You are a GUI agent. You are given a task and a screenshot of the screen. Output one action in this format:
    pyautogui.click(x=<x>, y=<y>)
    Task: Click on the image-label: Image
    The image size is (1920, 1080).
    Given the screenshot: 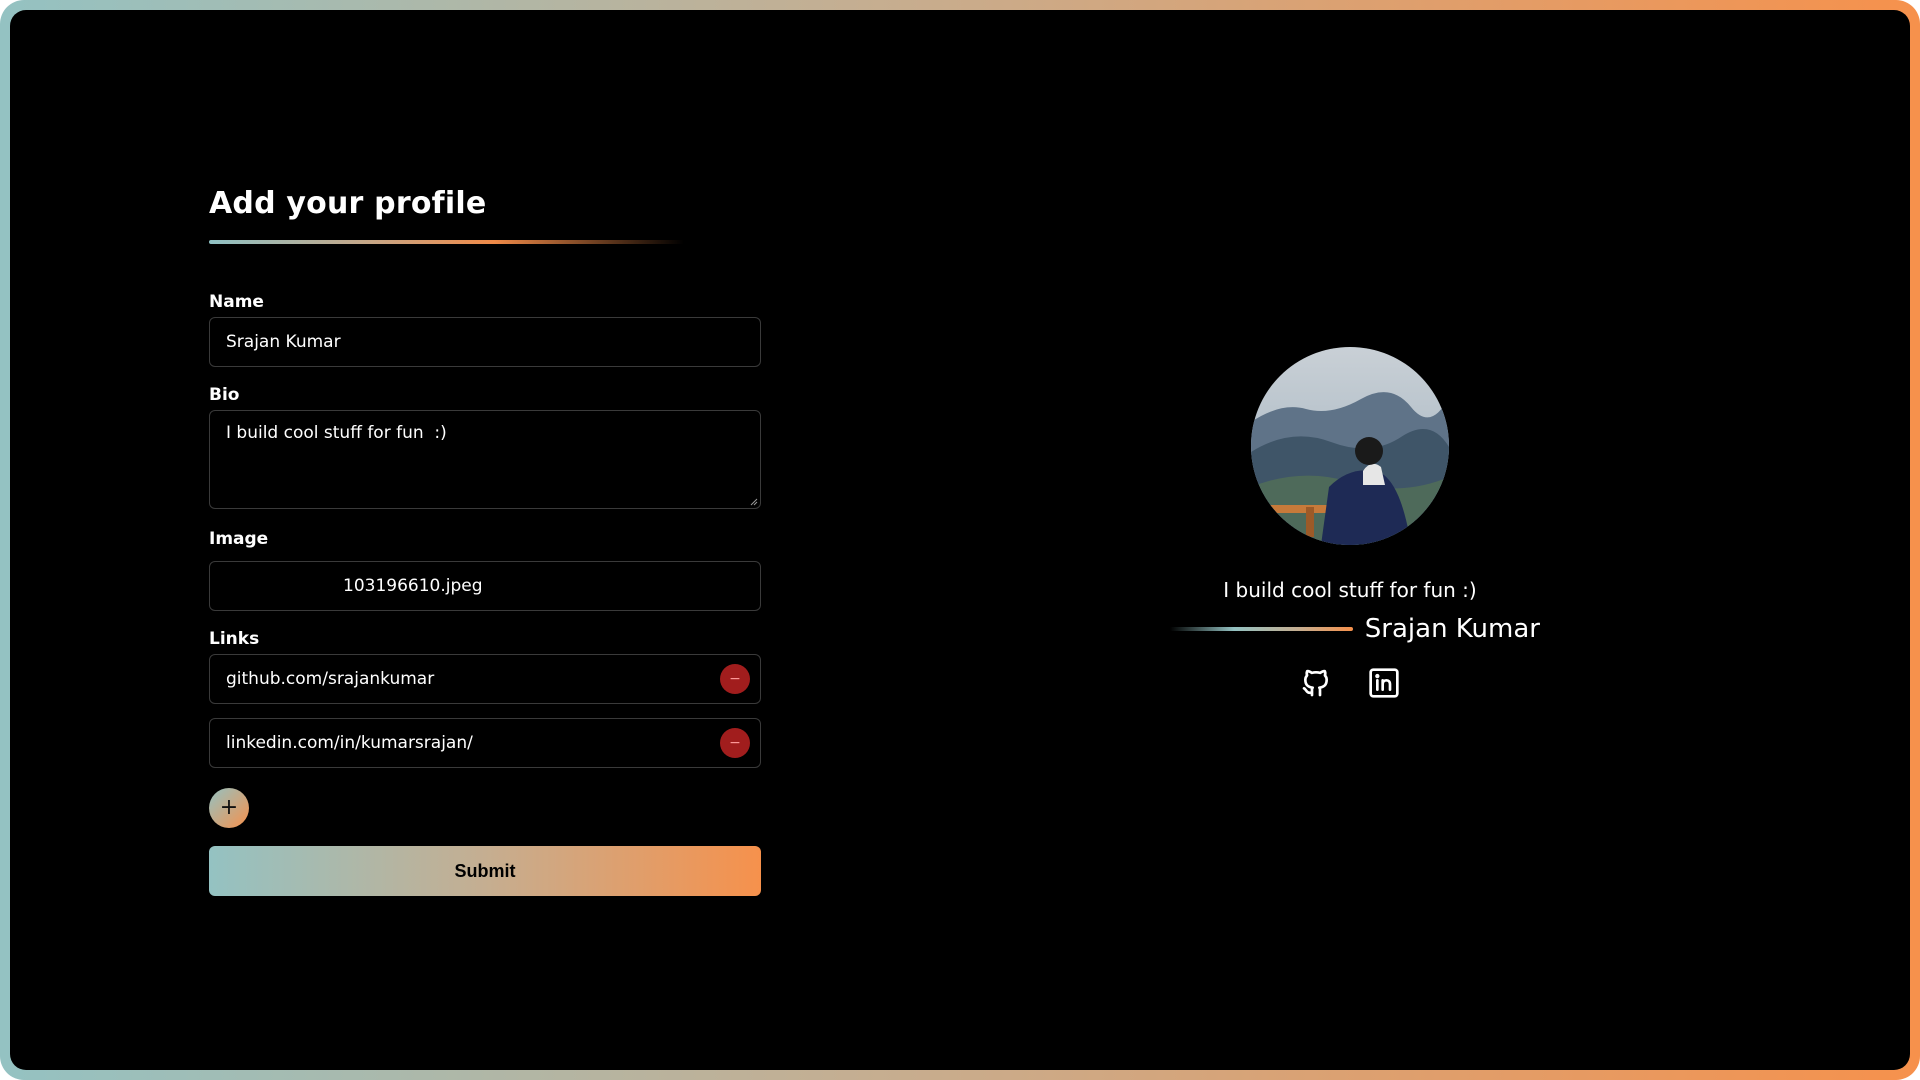 What is the action you would take?
    pyautogui.click(x=239, y=539)
    